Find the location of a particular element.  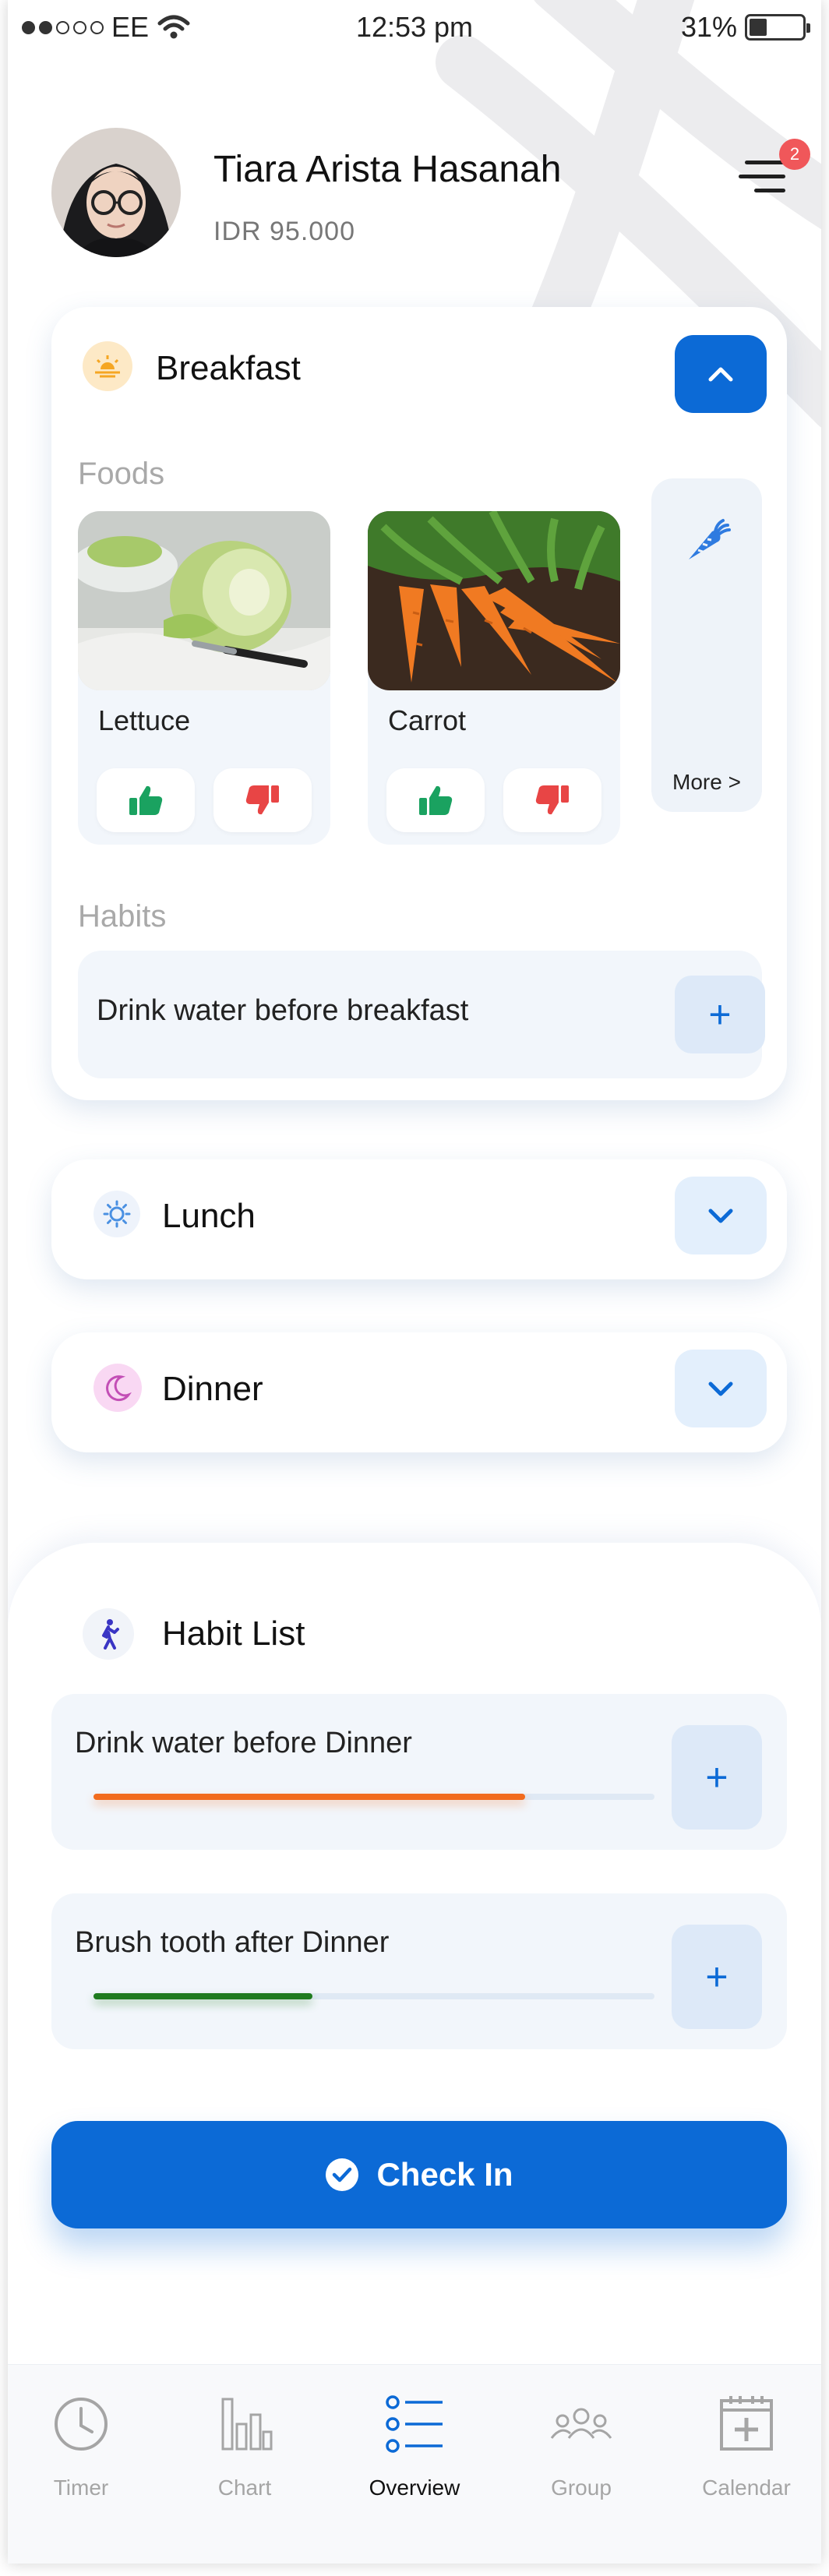

more-label: More > is located at coordinates (706, 782).